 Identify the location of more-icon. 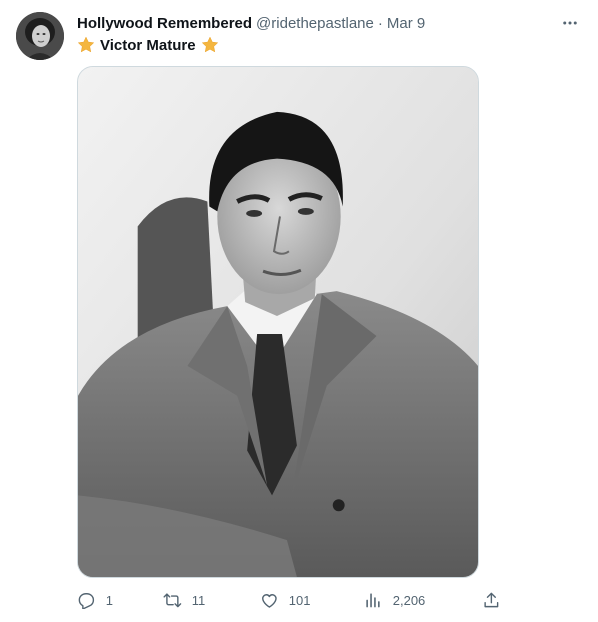
(570, 23).